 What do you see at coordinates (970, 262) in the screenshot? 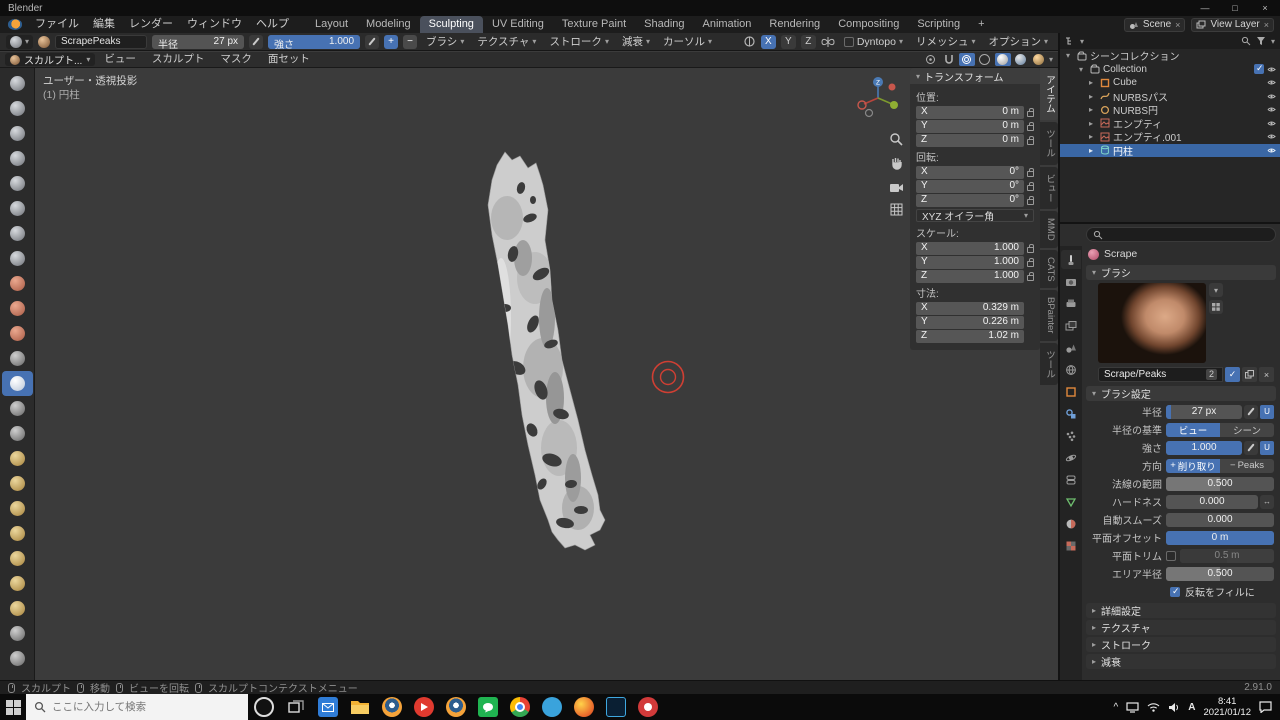
I see `scale-y-field: Y 1.000` at bounding box center [970, 262].